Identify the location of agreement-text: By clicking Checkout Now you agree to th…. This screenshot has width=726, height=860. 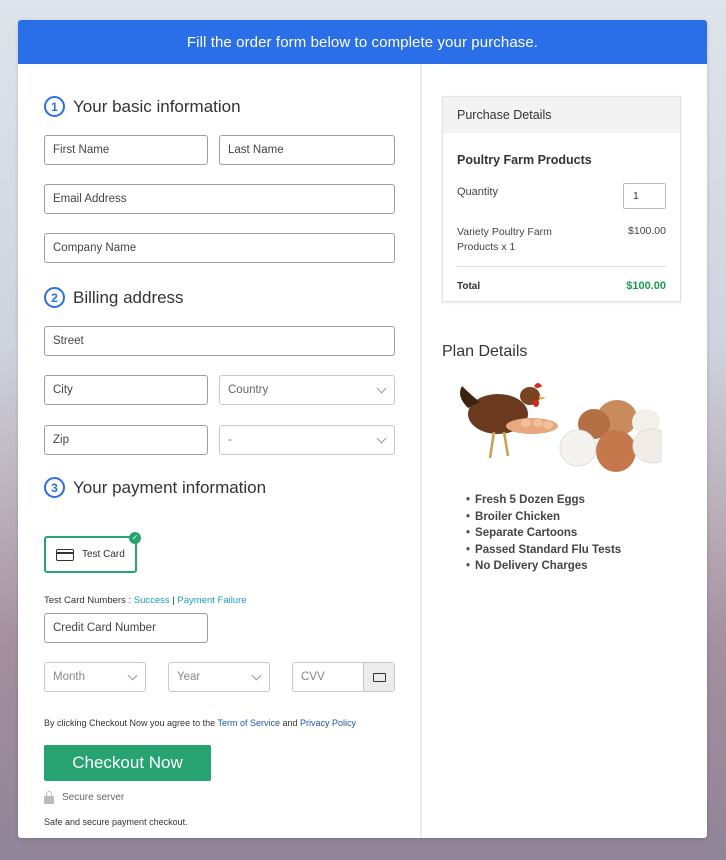
(200, 723).